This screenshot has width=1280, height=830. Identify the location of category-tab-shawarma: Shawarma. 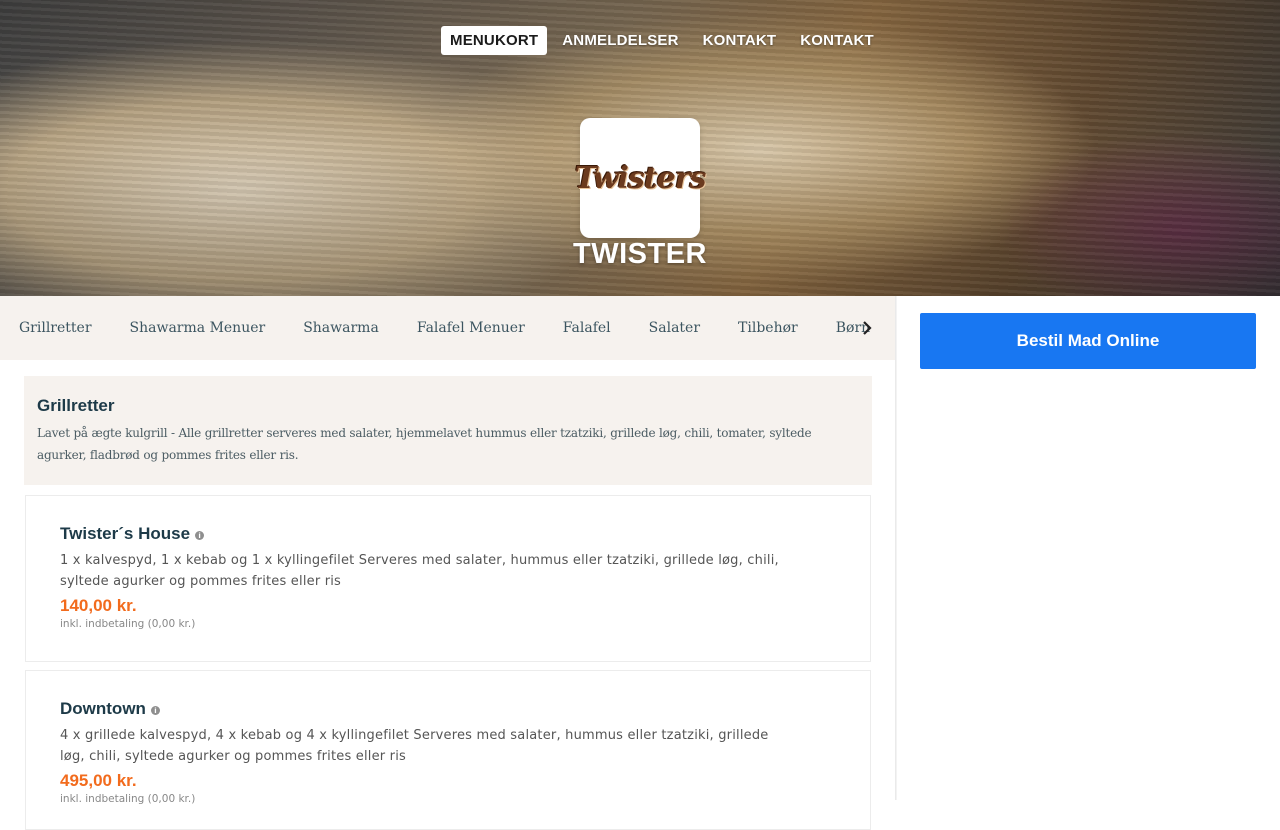
(341, 328).